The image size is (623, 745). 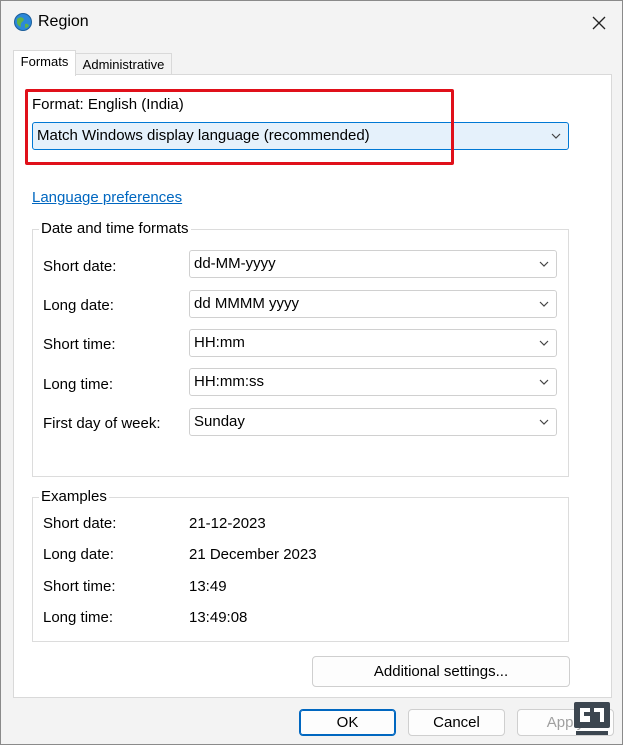 I want to click on first-day-label: First day of week:, so click(x=102, y=423).